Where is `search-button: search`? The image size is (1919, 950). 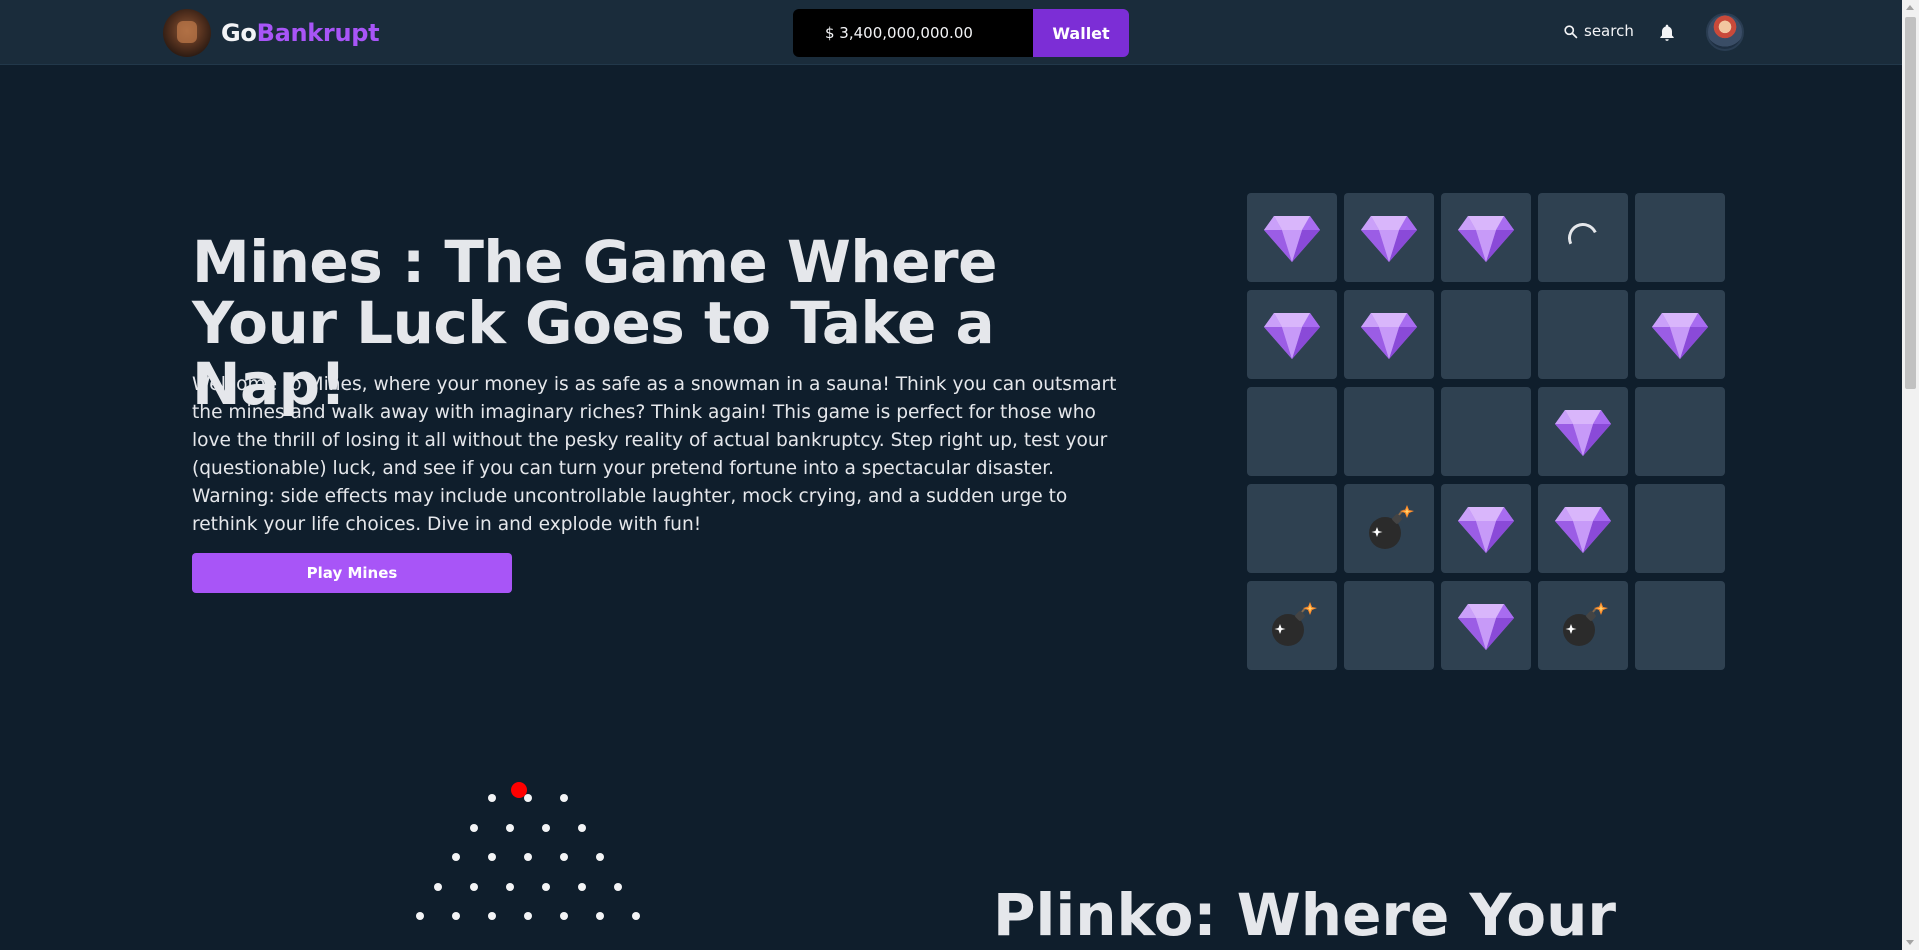 search-button: search is located at coordinates (1598, 31).